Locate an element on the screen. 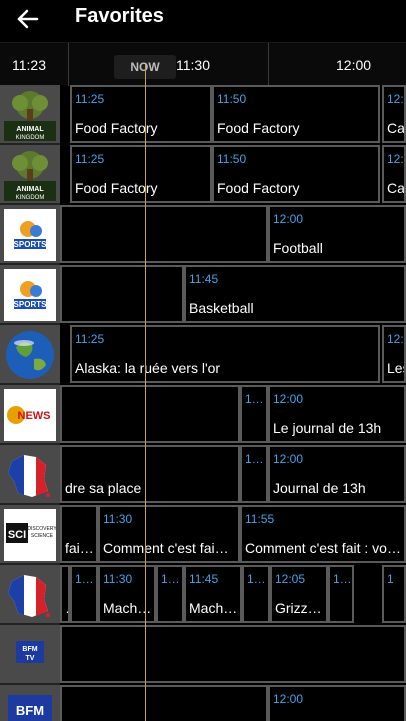 The height and width of the screenshot is (721, 406). channel-row: dre sa place 1… 12:00 Journal de 13h is located at coordinates (203, 475).